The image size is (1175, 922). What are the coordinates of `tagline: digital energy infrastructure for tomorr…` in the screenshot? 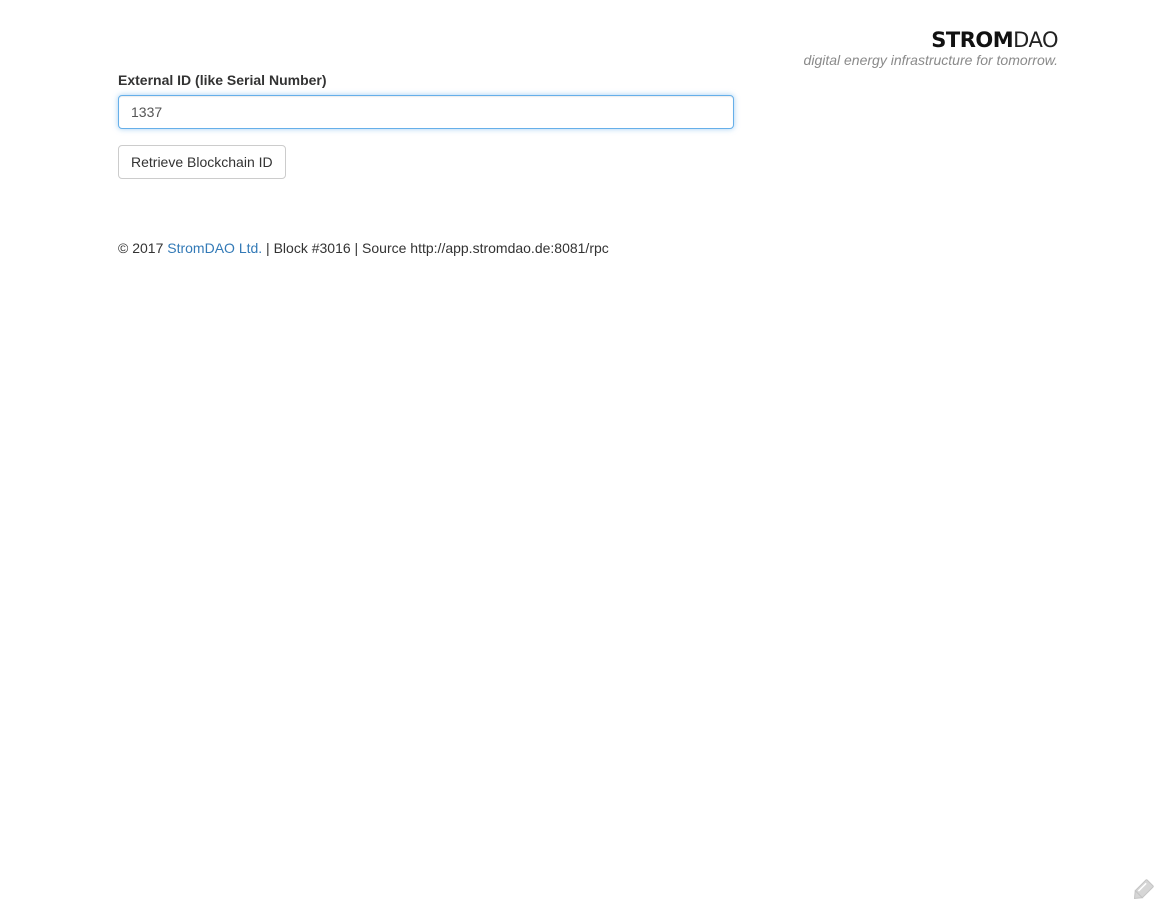 It's located at (930, 60).